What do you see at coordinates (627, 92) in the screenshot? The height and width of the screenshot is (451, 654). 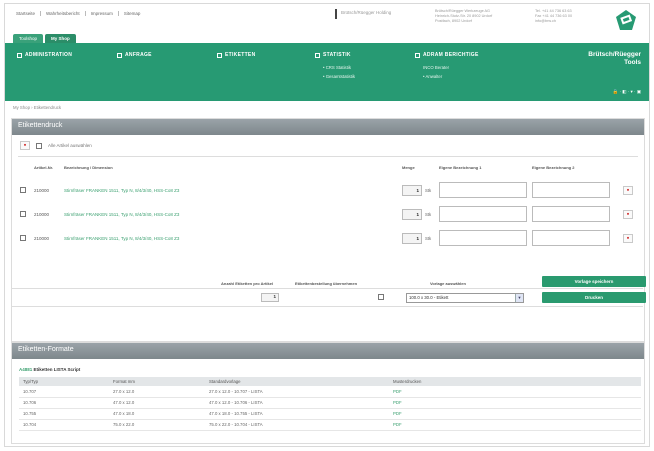 I see `nav-tools: 🔒 · ◧ · ▾ · ▣` at bounding box center [627, 92].